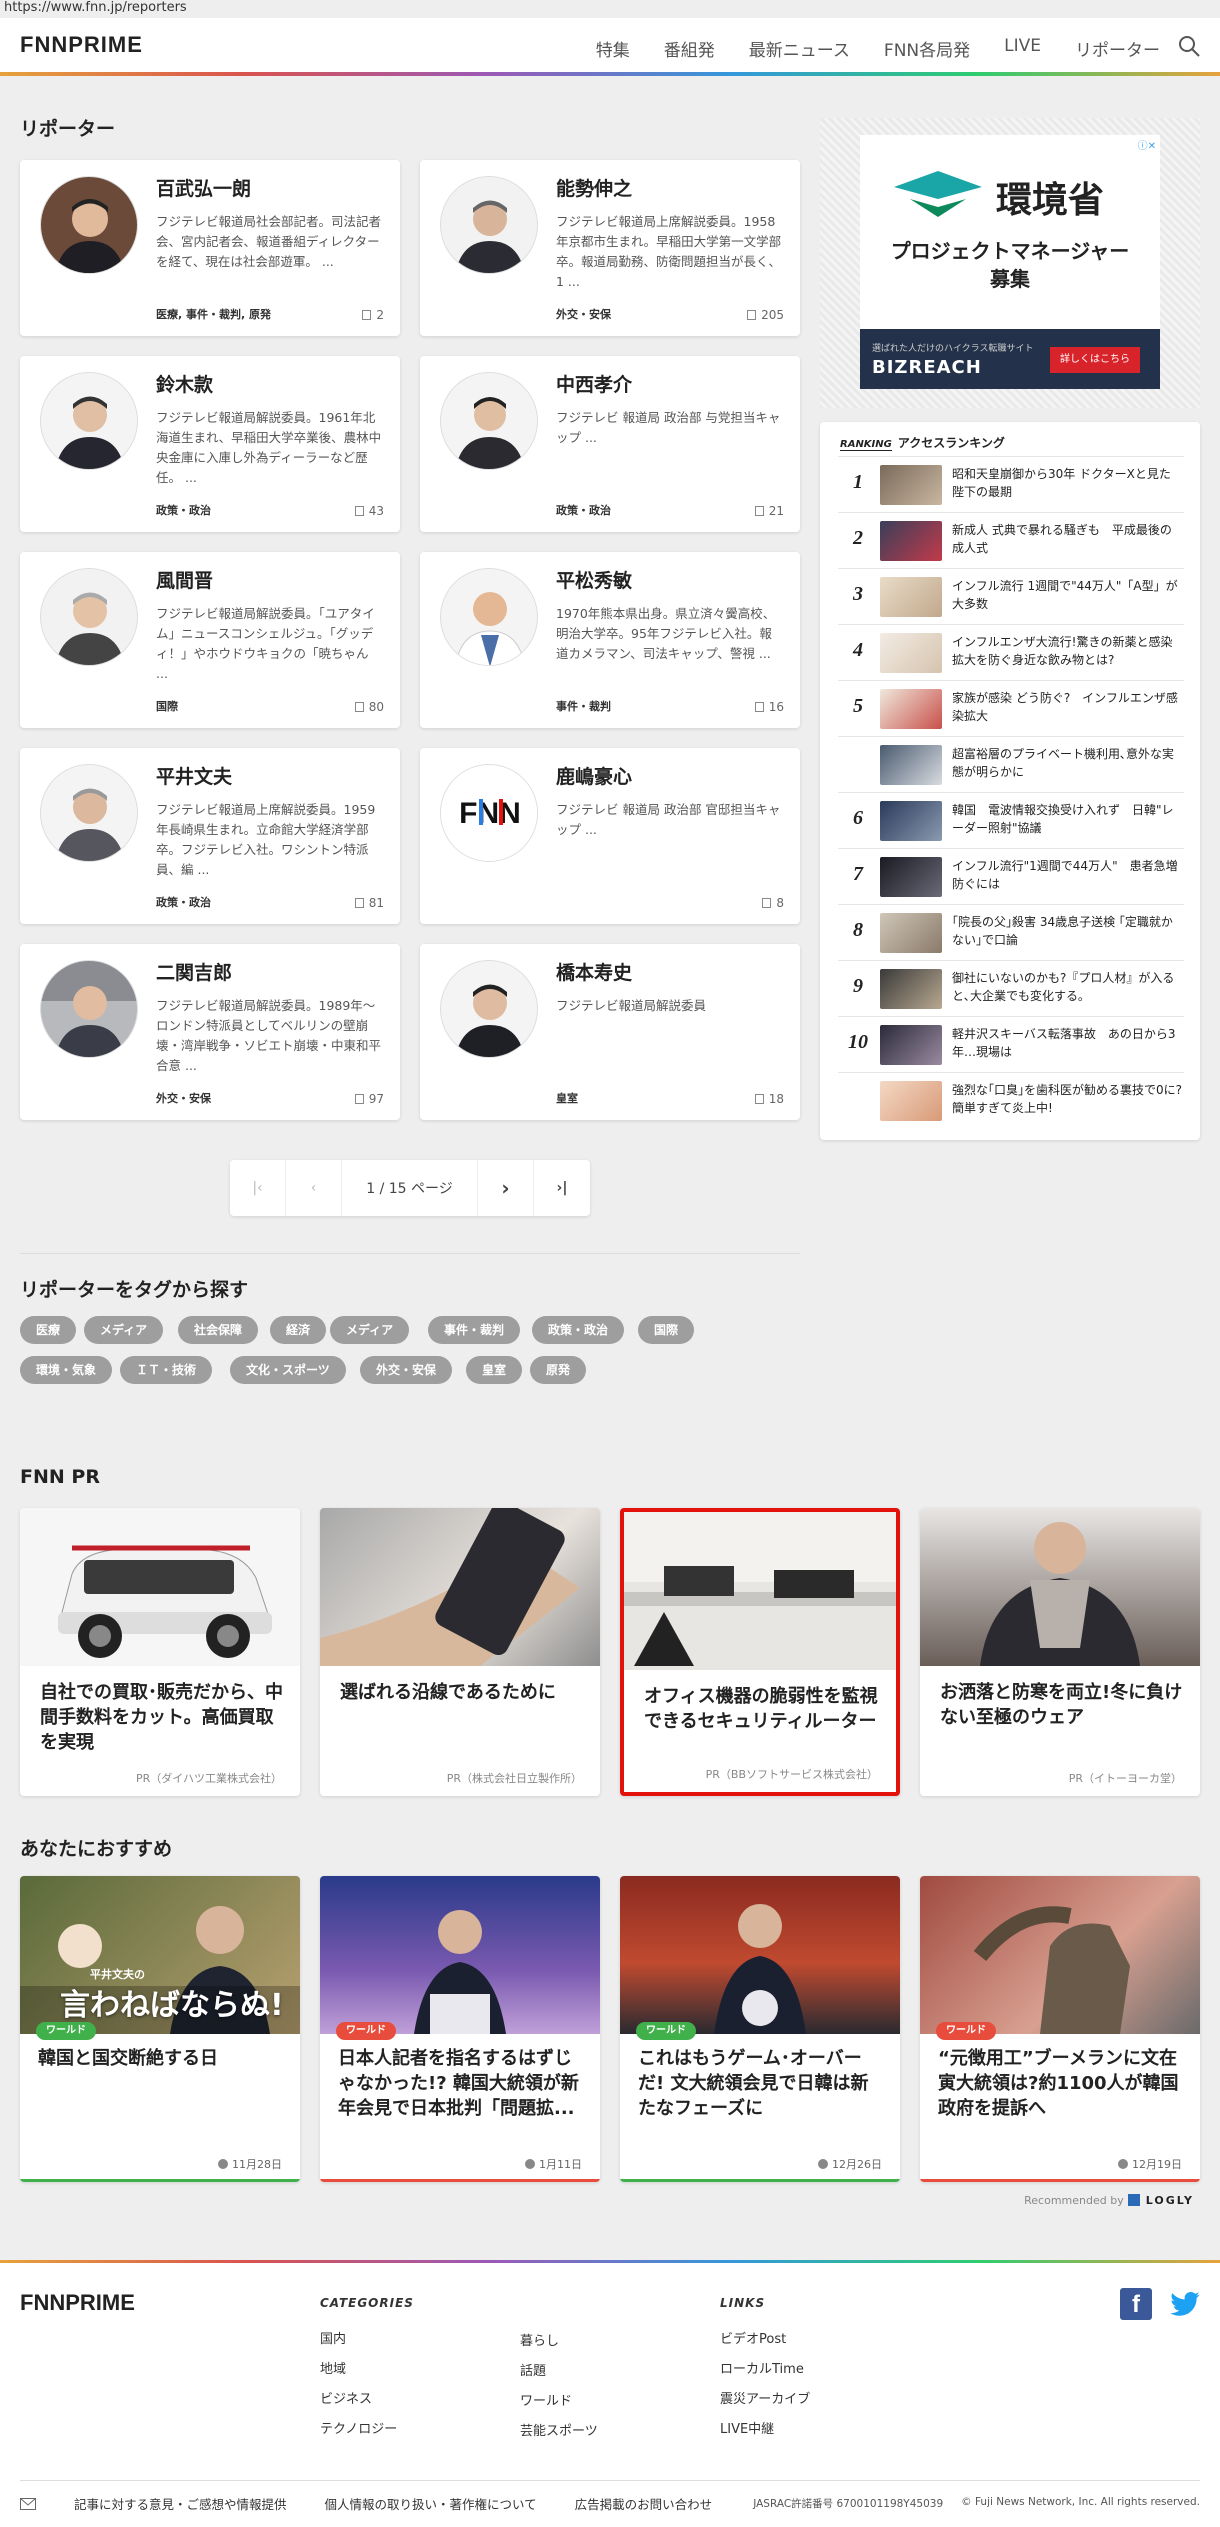 This screenshot has width=1220, height=2527. I want to click on footer-link: 震災アーカイブ, so click(765, 2397).